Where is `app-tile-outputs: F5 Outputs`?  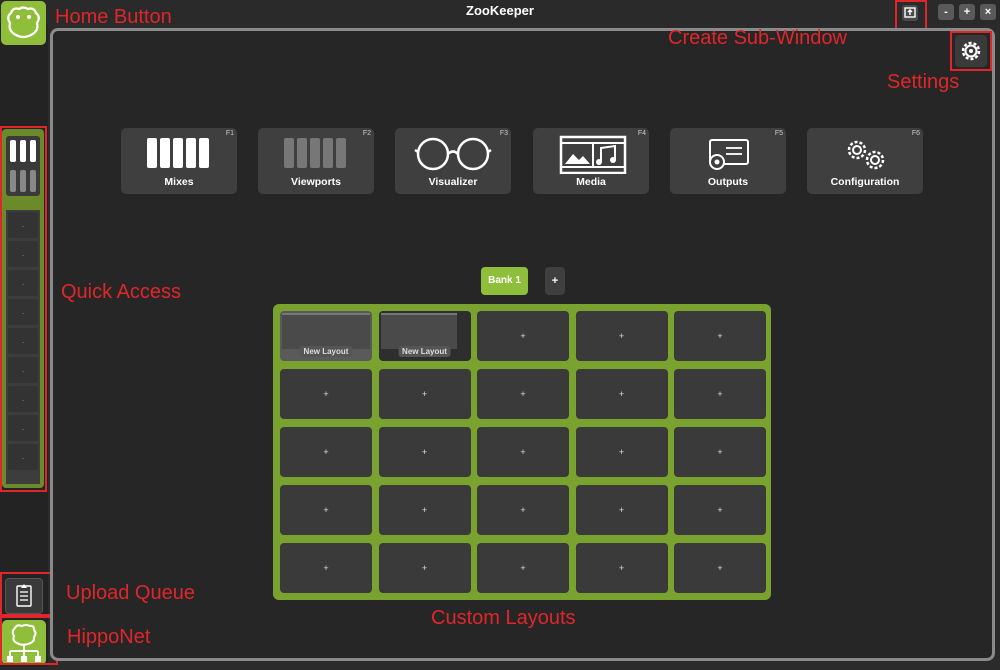 app-tile-outputs: F5 Outputs is located at coordinates (728, 161).